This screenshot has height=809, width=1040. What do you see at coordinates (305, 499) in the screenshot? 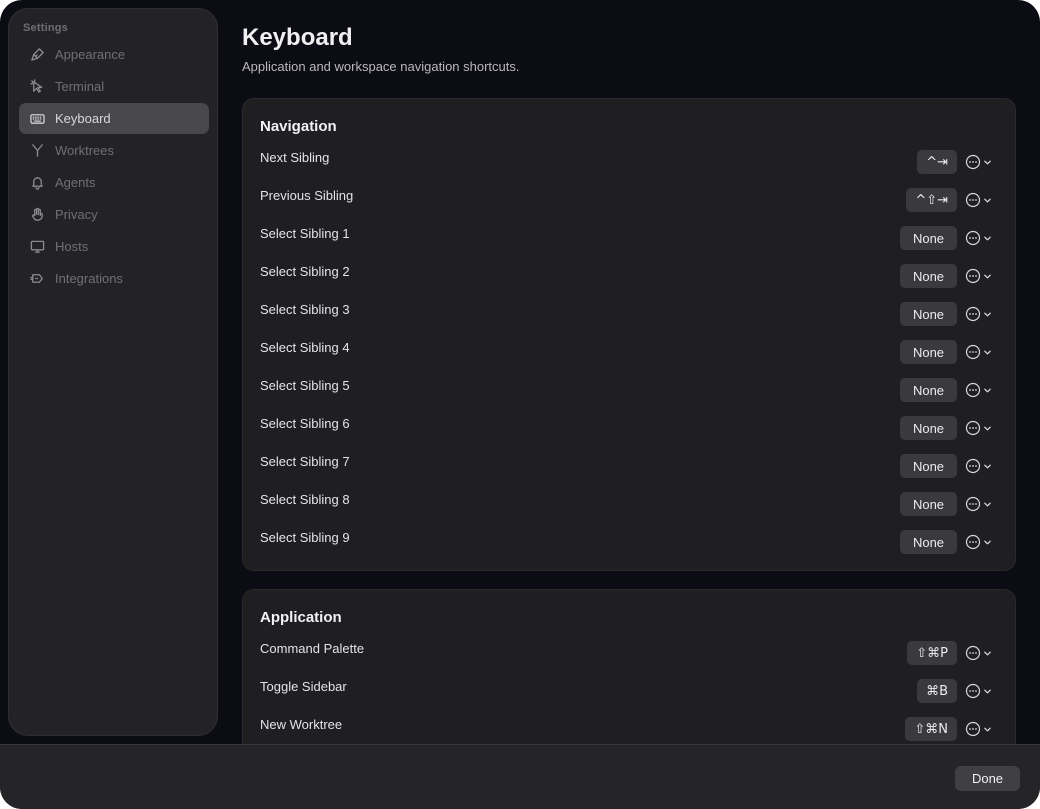
I see `shortcut-label: Select Sibling 8` at bounding box center [305, 499].